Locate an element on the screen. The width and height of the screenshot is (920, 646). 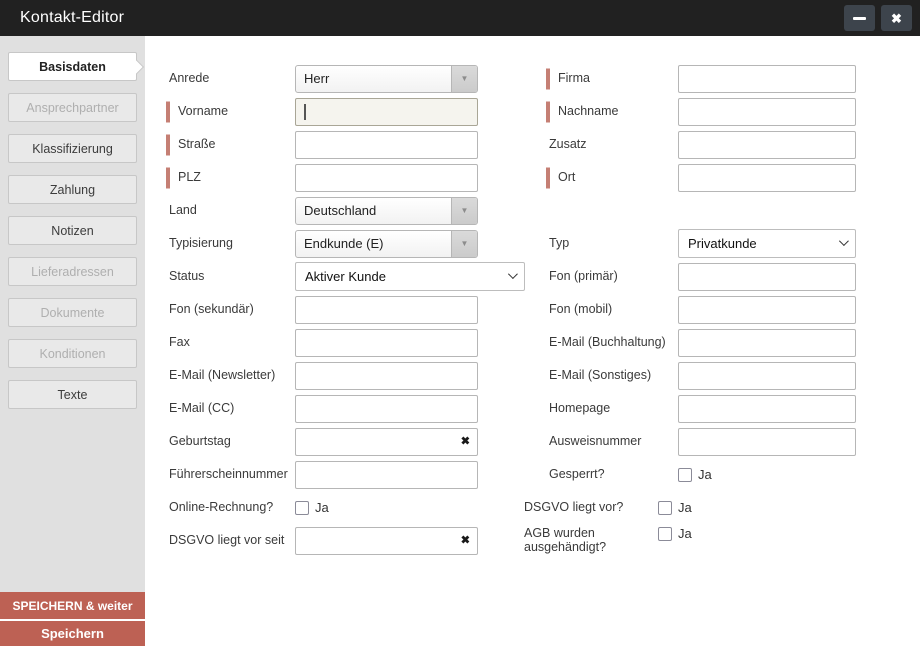
field-label: Ort is located at coordinates (611, 177).